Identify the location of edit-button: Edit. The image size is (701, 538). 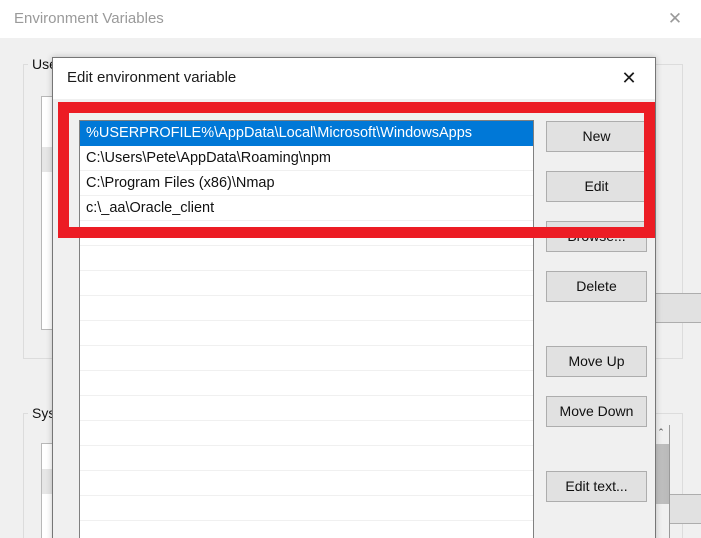
(596, 186).